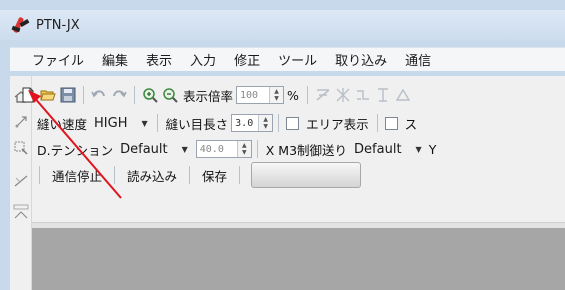 The image size is (565, 290). I want to click on select-rectangle-icon, so click(21, 148).